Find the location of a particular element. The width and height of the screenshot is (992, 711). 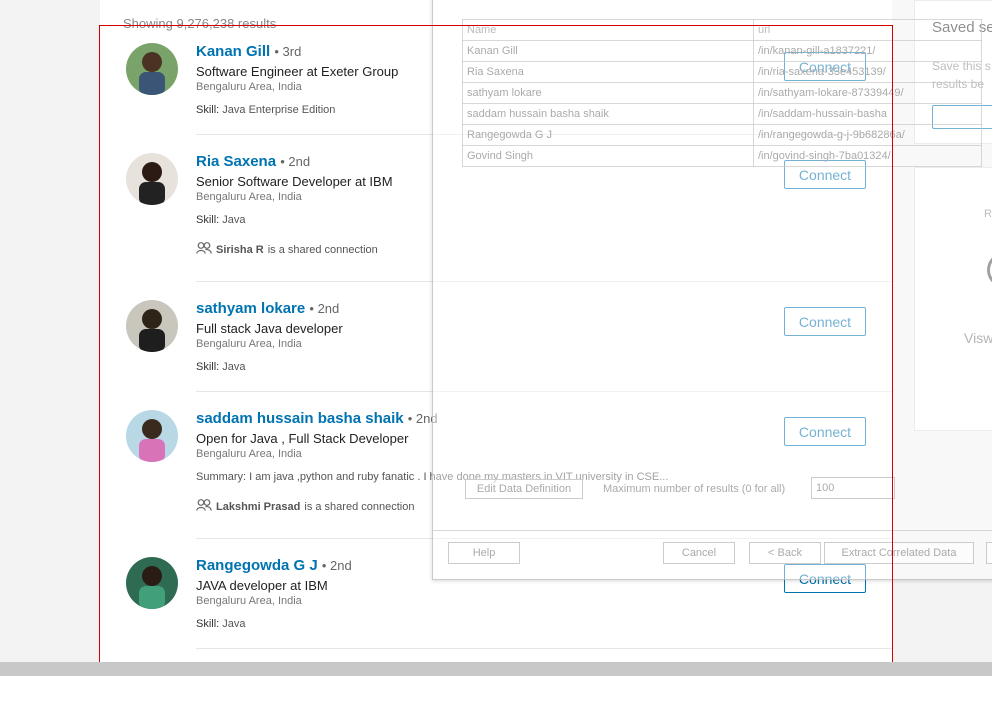

table-row: Kanan Gill/in/kanan-gill-a1837221/ is located at coordinates (722, 51).